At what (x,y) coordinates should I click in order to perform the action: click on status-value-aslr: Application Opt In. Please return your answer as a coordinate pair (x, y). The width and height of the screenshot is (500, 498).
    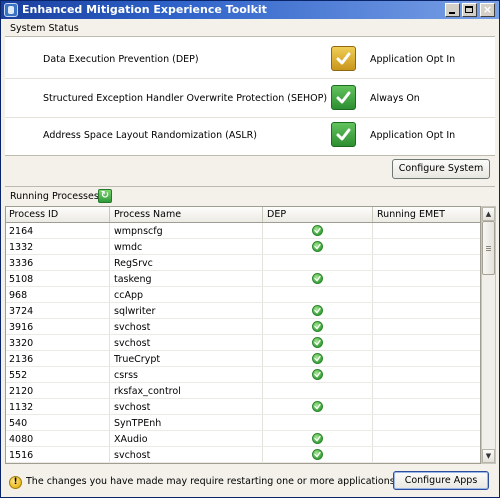
    Looking at the image, I should click on (413, 135).